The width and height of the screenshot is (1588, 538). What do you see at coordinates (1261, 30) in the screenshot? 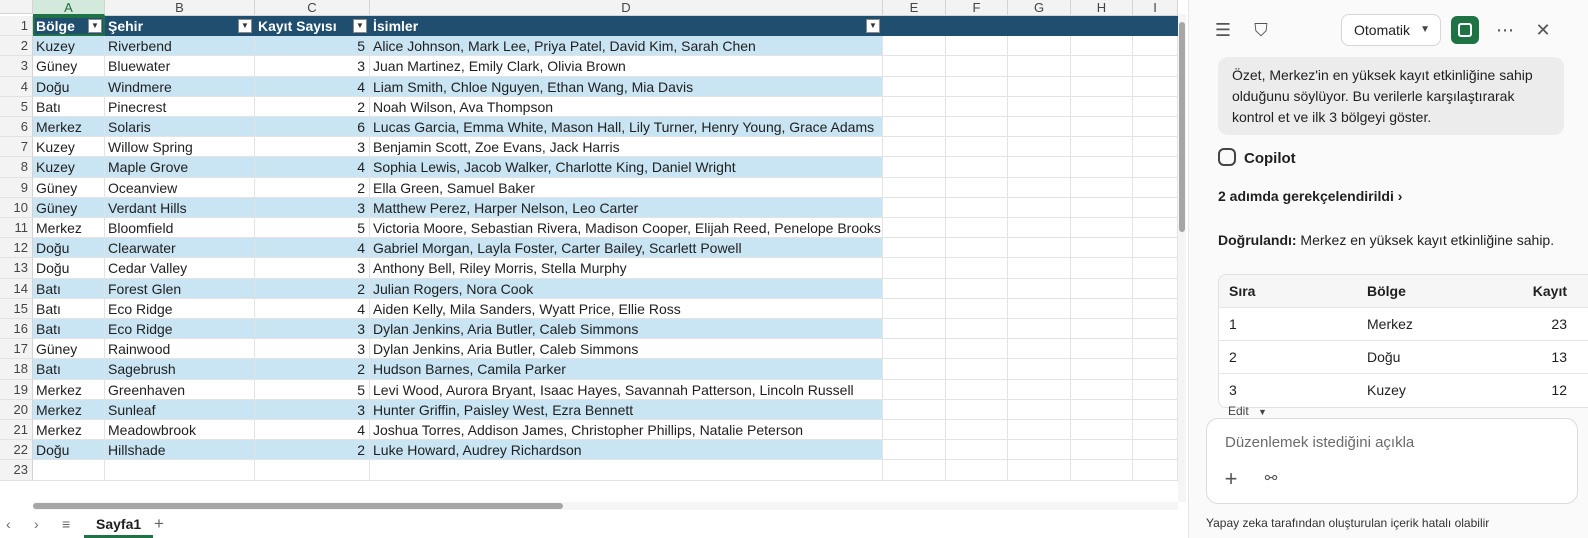
I see `shield-icon: ⛉` at bounding box center [1261, 30].